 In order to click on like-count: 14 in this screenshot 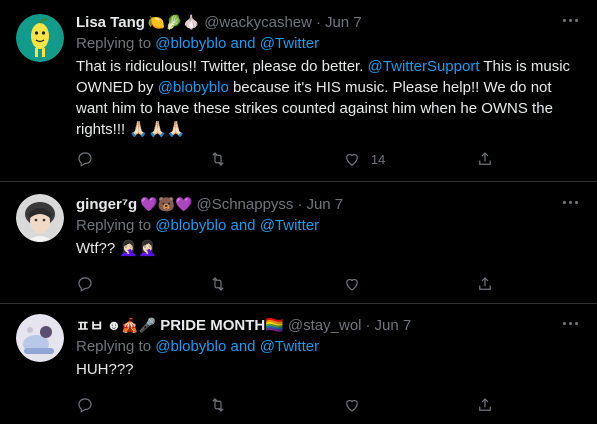, I will do `click(378, 159)`.